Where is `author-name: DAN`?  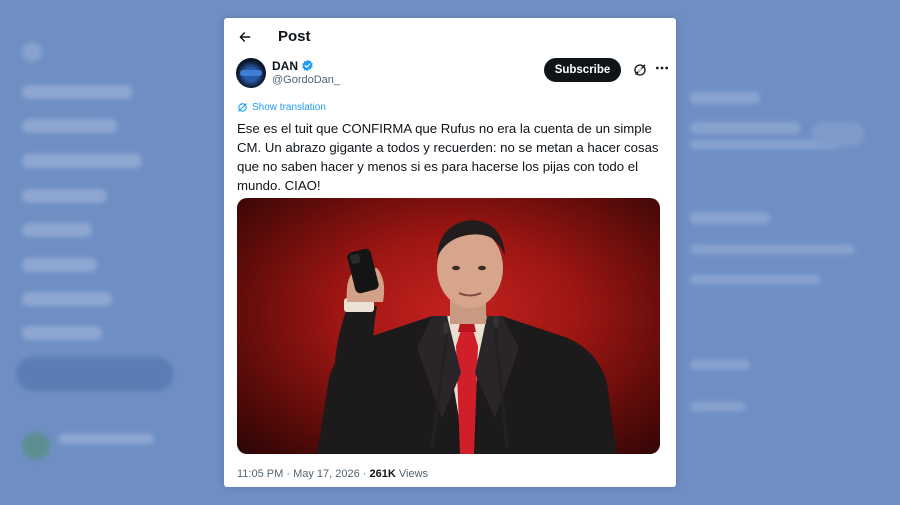
author-name: DAN is located at coordinates (285, 66).